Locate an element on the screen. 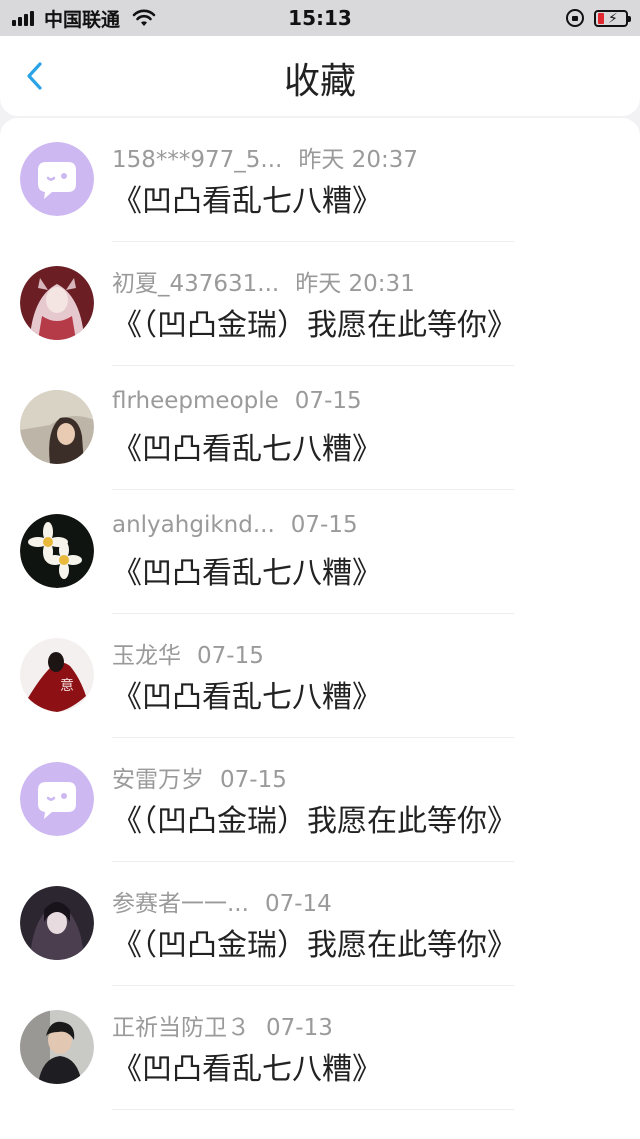  item-meta: anlyahgiknd... 07-15 is located at coordinates (235, 525).